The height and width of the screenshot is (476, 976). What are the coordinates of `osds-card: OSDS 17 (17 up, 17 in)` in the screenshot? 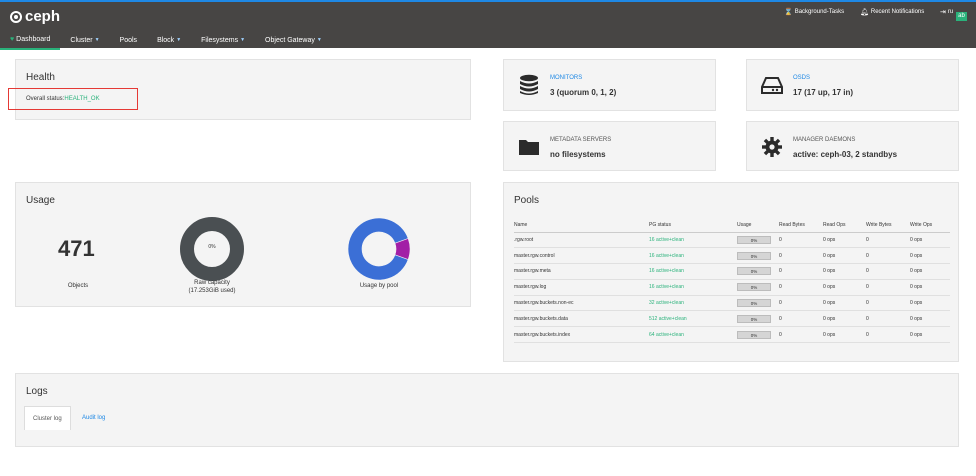 It's located at (852, 85).